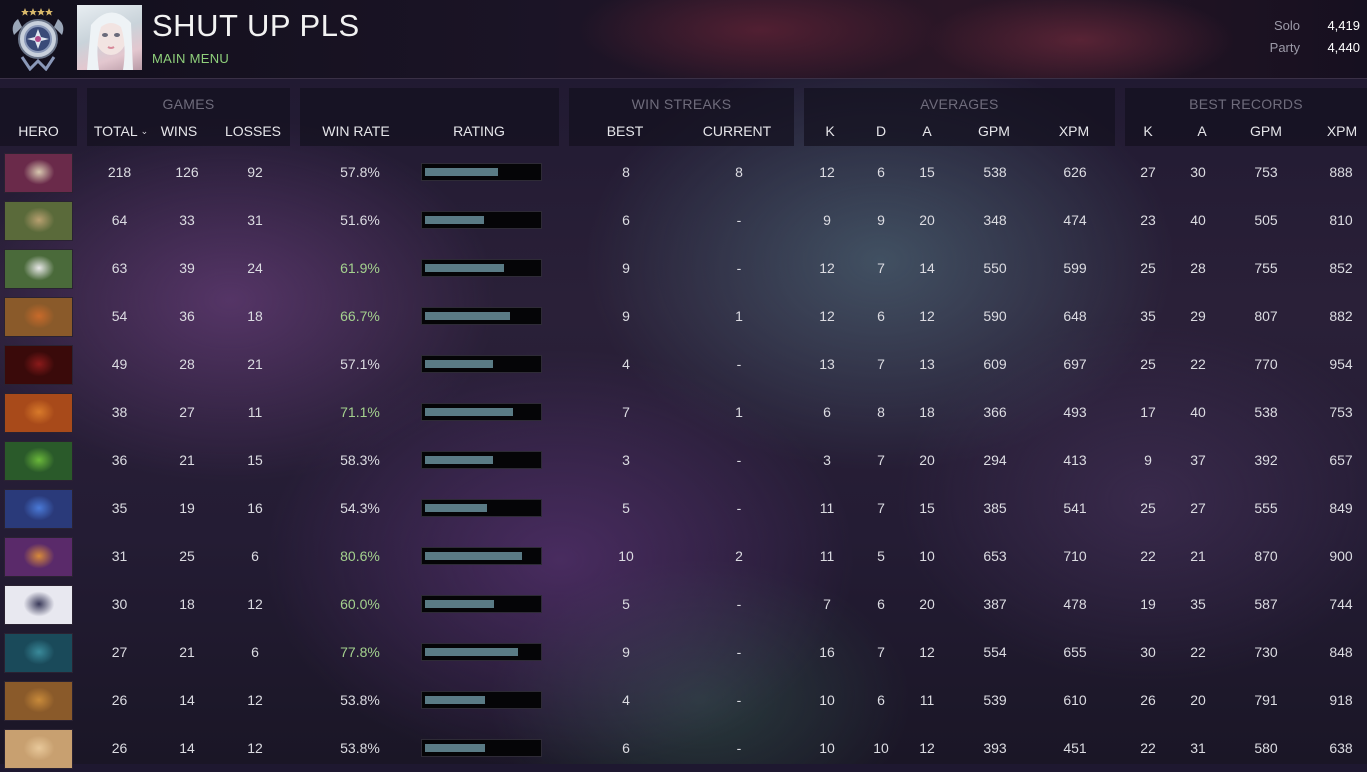 This screenshot has height=772, width=1367. What do you see at coordinates (1266, 652) in the screenshot?
I see `cell-best-gpm: 730` at bounding box center [1266, 652].